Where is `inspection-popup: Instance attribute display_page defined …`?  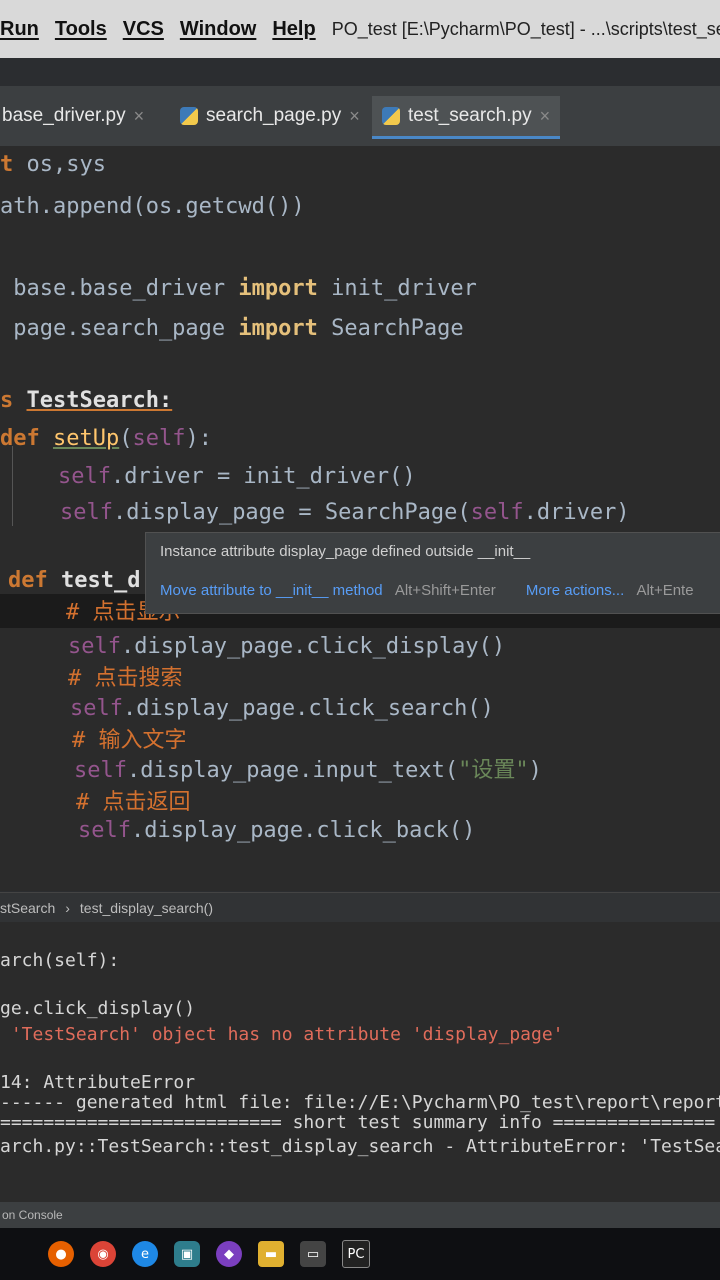
inspection-popup: Instance attribute display_page defined … is located at coordinates (432, 573).